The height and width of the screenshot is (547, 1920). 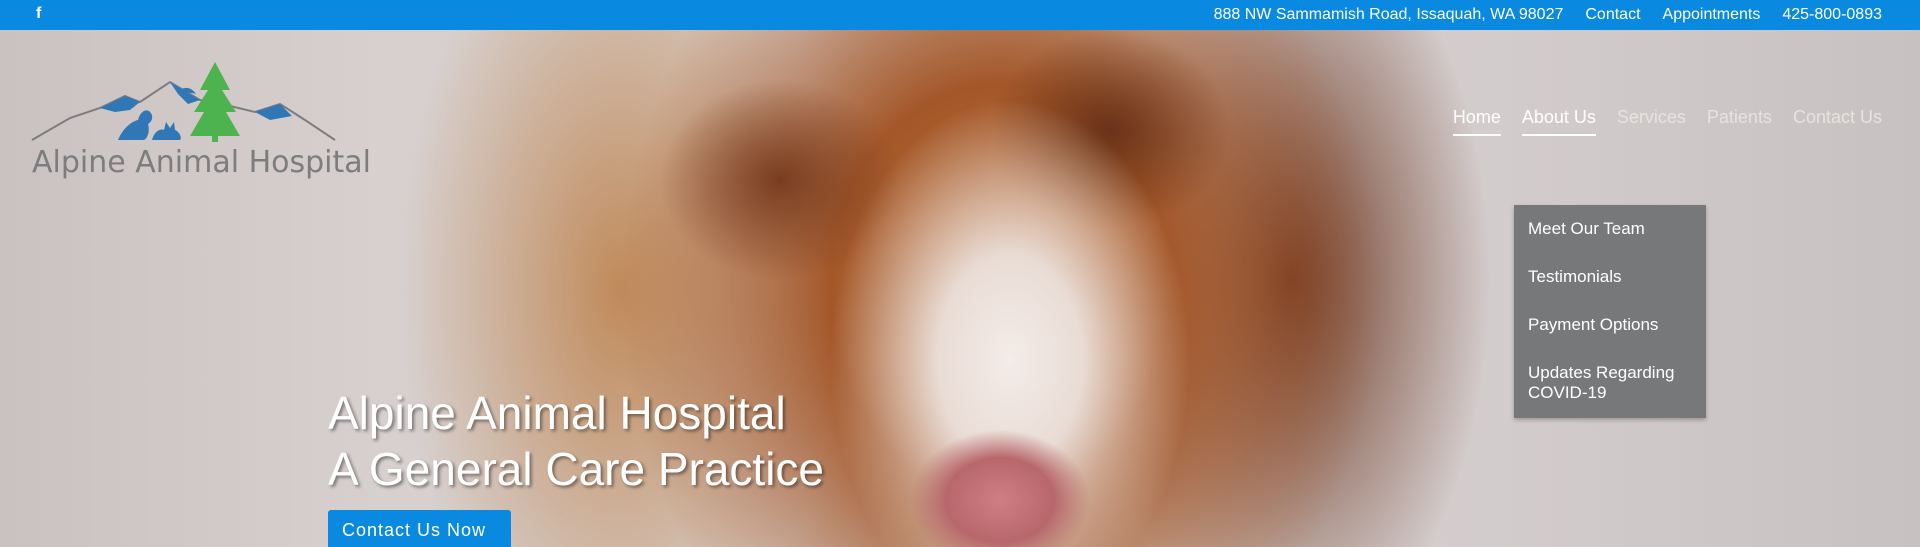 I want to click on contact-us-now-button: Contact Us Now, so click(x=419, y=528).